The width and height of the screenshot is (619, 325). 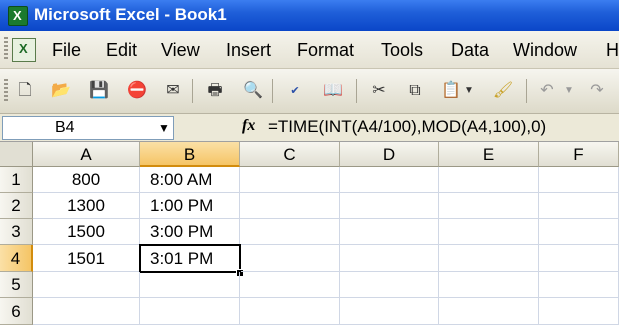 What do you see at coordinates (86, 311) in the screenshot?
I see `cell-a6` at bounding box center [86, 311].